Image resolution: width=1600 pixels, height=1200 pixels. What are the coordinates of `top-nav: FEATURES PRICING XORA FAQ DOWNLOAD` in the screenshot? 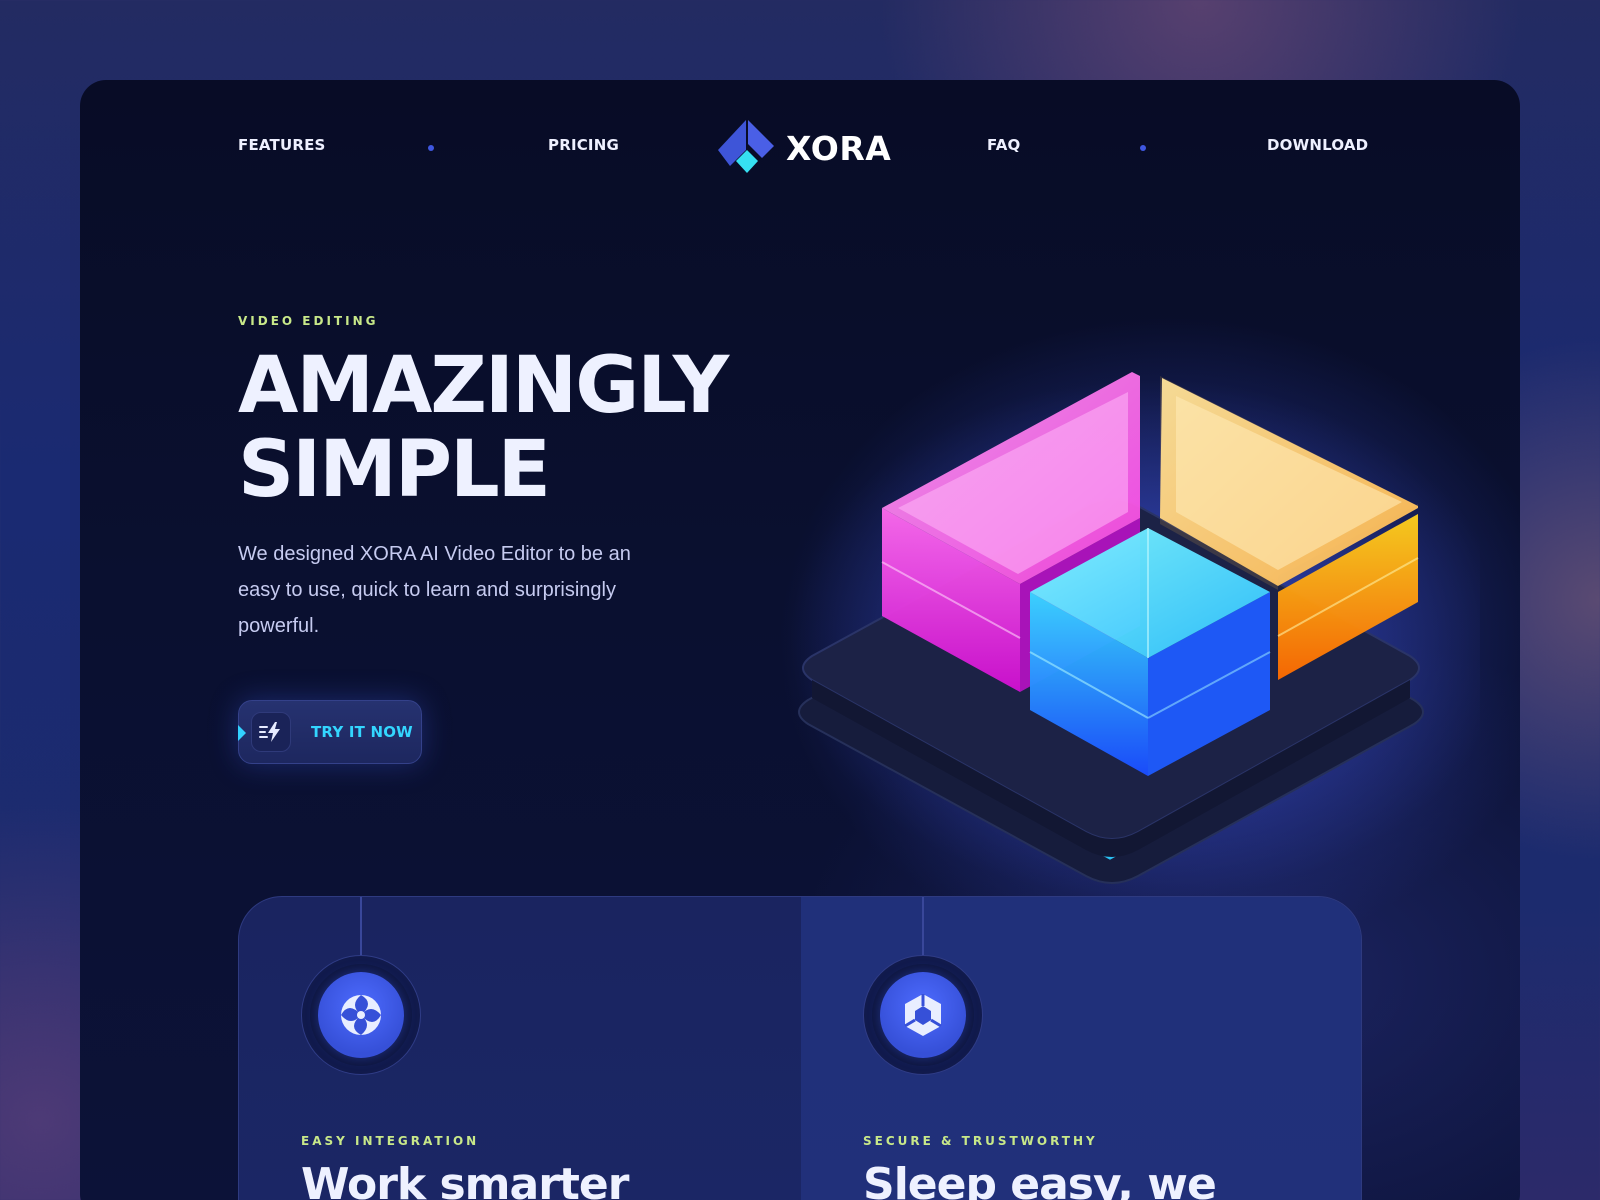 It's located at (800, 150).